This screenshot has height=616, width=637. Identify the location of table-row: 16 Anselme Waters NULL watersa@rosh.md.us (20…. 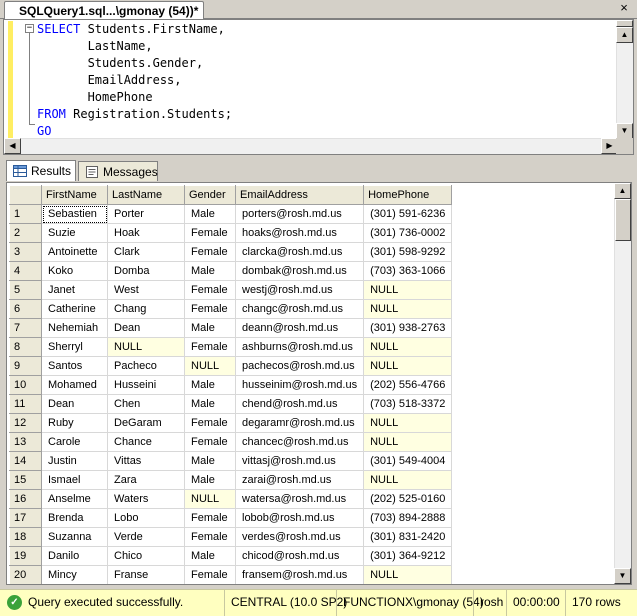
(231, 499).